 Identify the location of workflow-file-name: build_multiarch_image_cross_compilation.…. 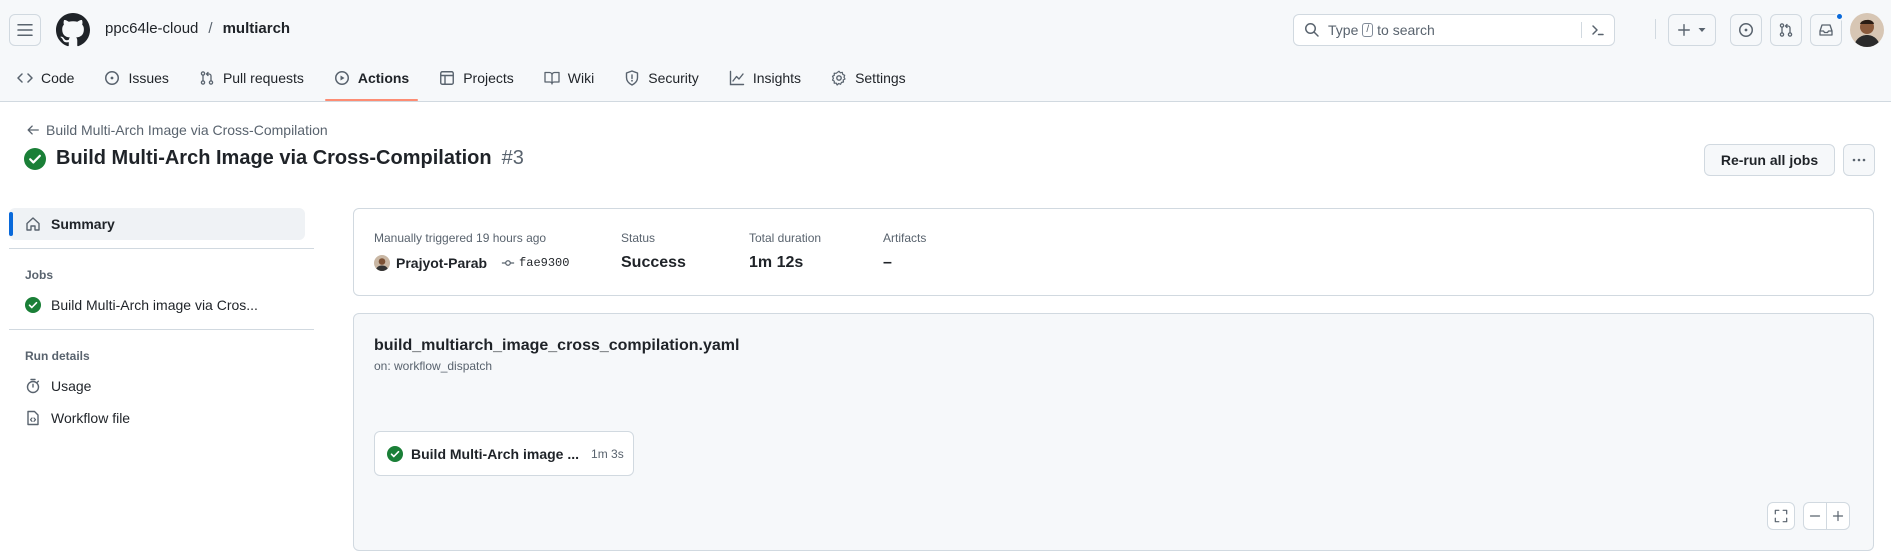
(556, 346).